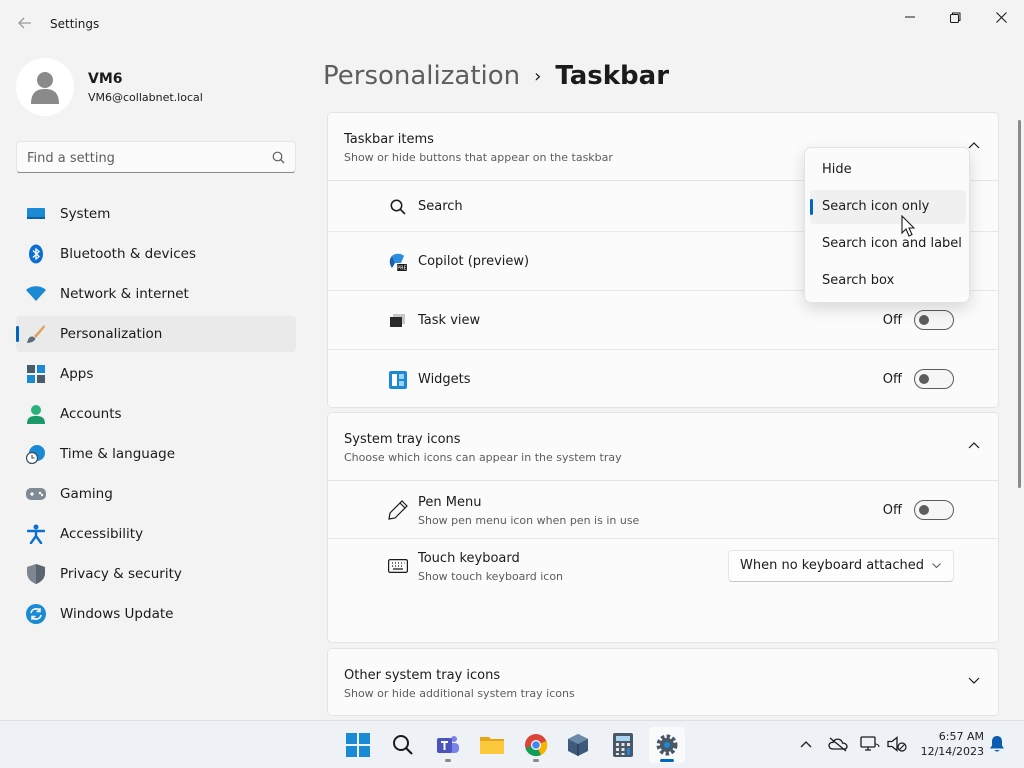 The width and height of the screenshot is (1024, 768). I want to click on volume-muted-icon, so click(897, 744).